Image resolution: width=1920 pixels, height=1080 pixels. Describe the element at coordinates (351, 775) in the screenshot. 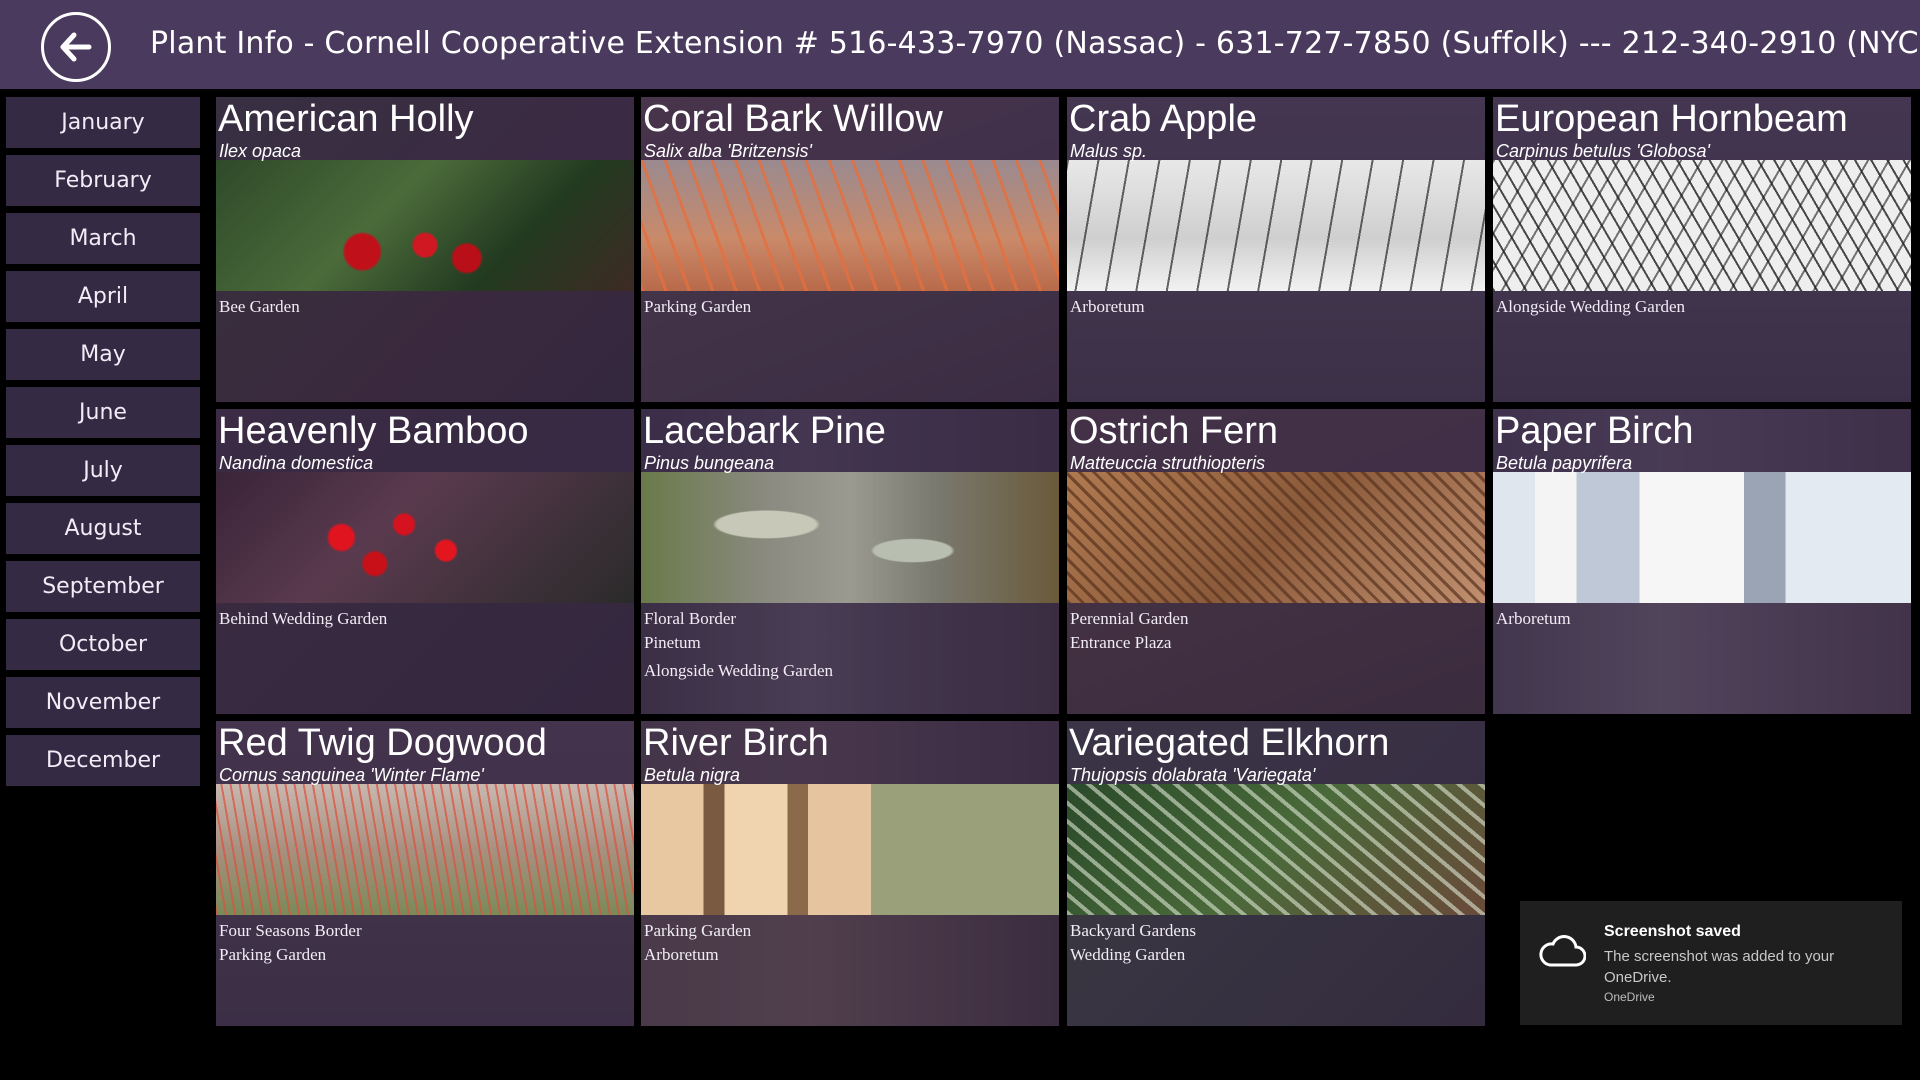

I see `plant-latin-name: Cornus sanguinea 'Winter Flame'` at that location.